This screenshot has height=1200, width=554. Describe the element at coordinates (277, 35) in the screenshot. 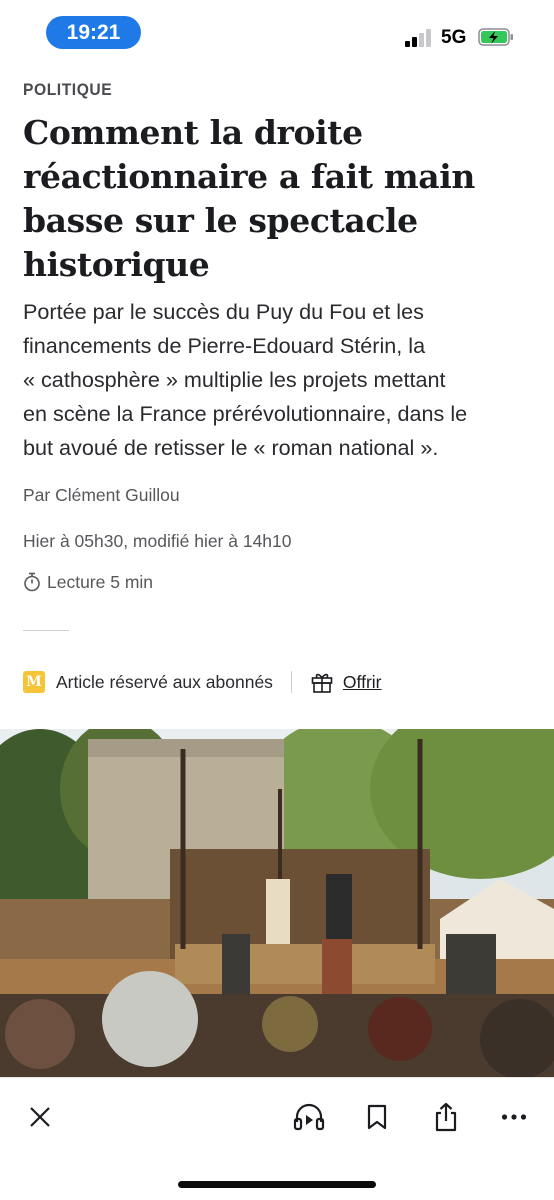

I see `status-bar: 19:21 5G` at that location.